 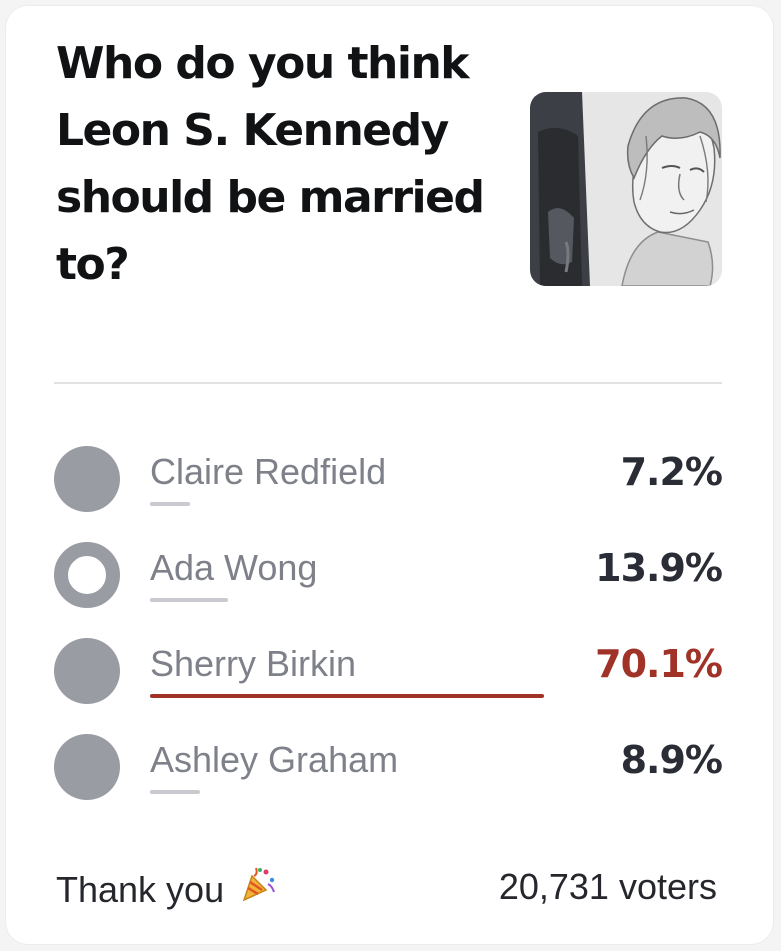 I want to click on option-percent: 7.2%, so click(x=671, y=472).